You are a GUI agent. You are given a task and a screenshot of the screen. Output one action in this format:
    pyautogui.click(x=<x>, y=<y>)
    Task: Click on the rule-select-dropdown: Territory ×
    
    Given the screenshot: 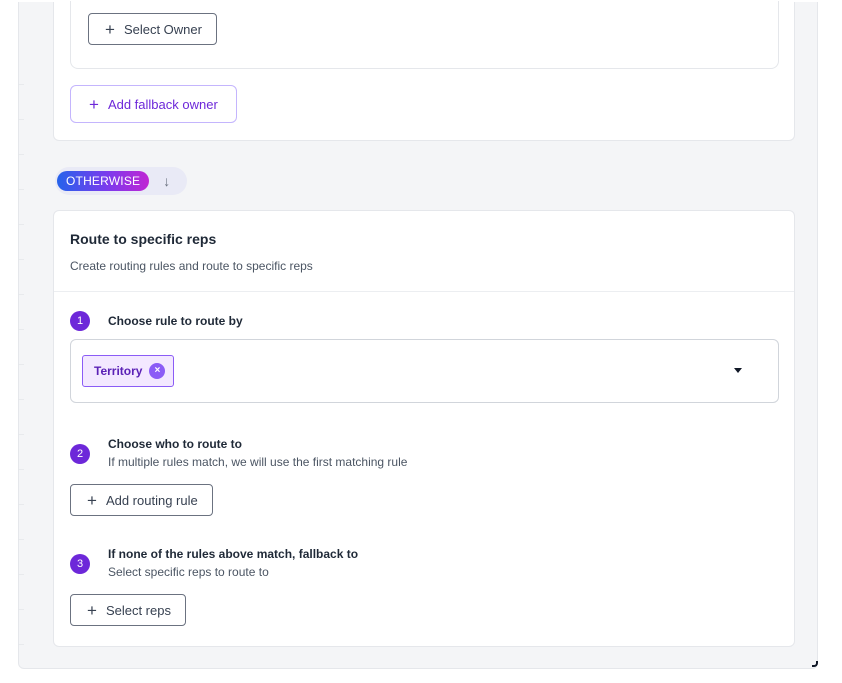 What is the action you would take?
    pyautogui.click(x=424, y=371)
    